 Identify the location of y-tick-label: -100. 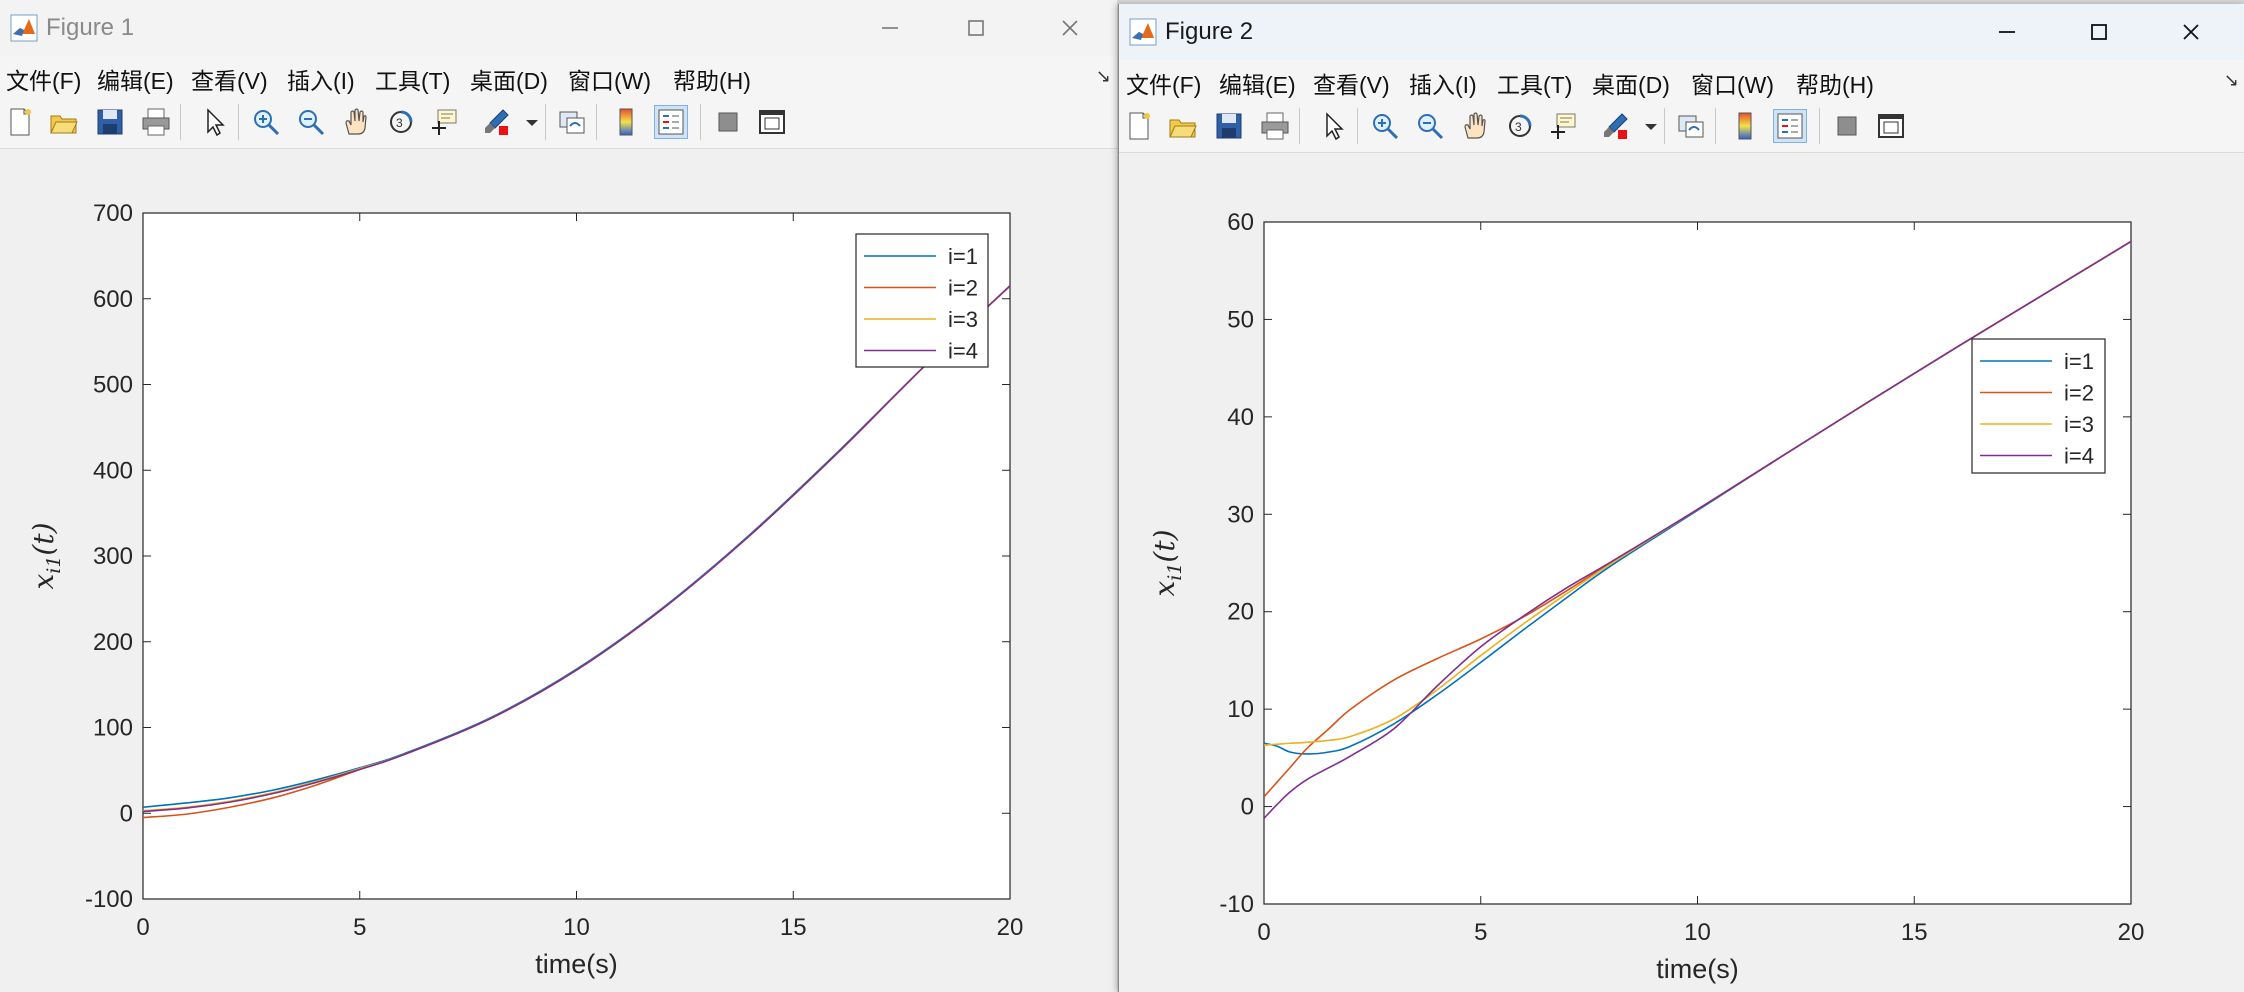
(109, 899).